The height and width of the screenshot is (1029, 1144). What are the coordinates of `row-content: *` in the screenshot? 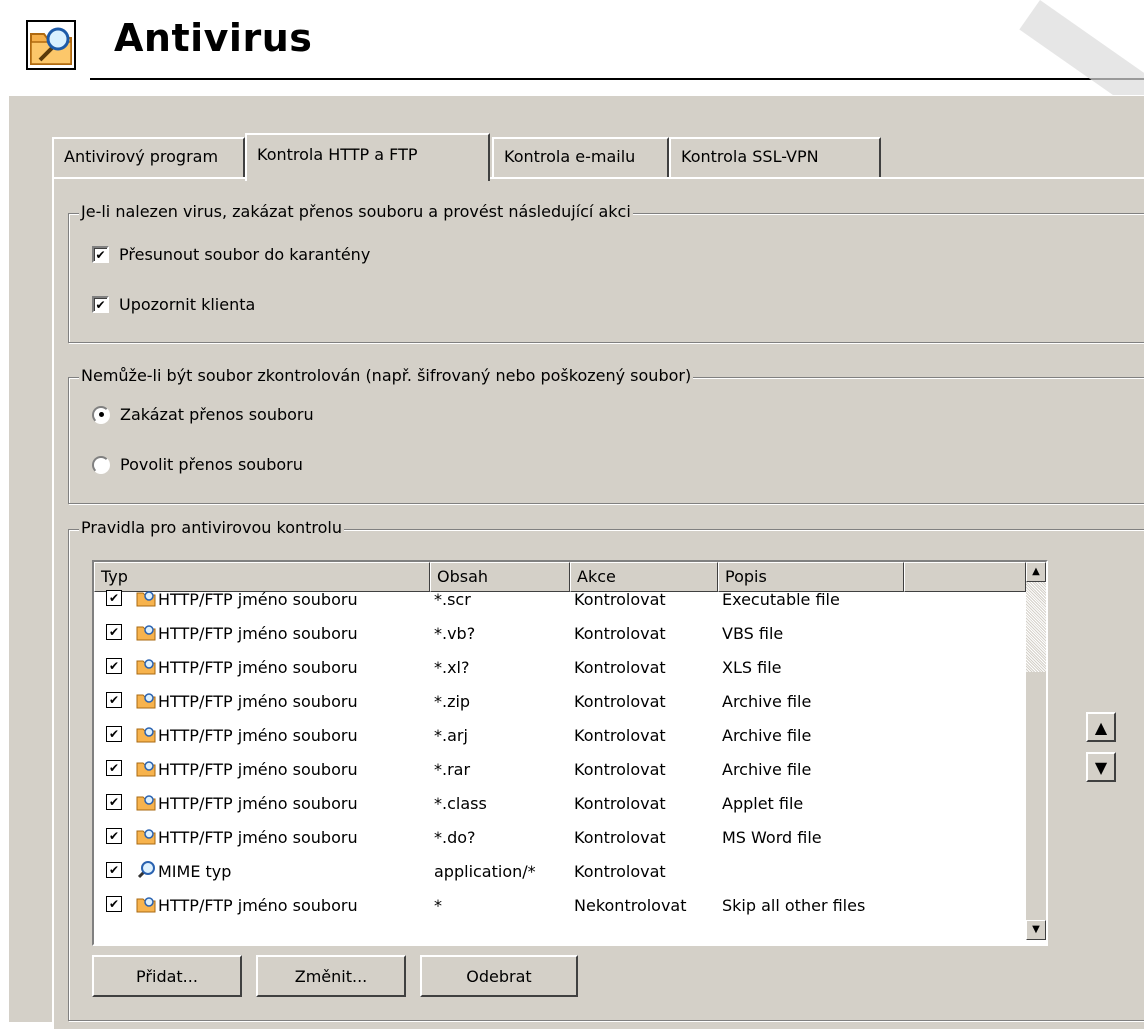 It's located at (438, 905).